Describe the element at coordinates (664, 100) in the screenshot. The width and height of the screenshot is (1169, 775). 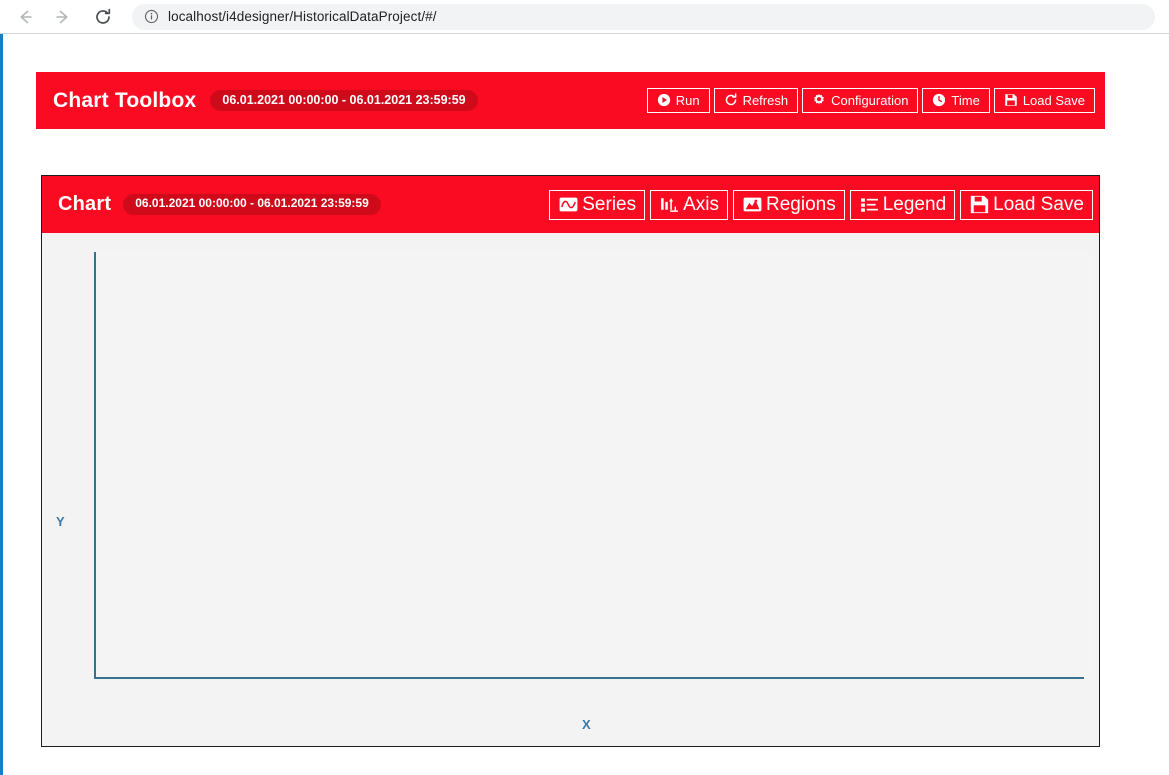
I see `play-circle-icon` at that location.